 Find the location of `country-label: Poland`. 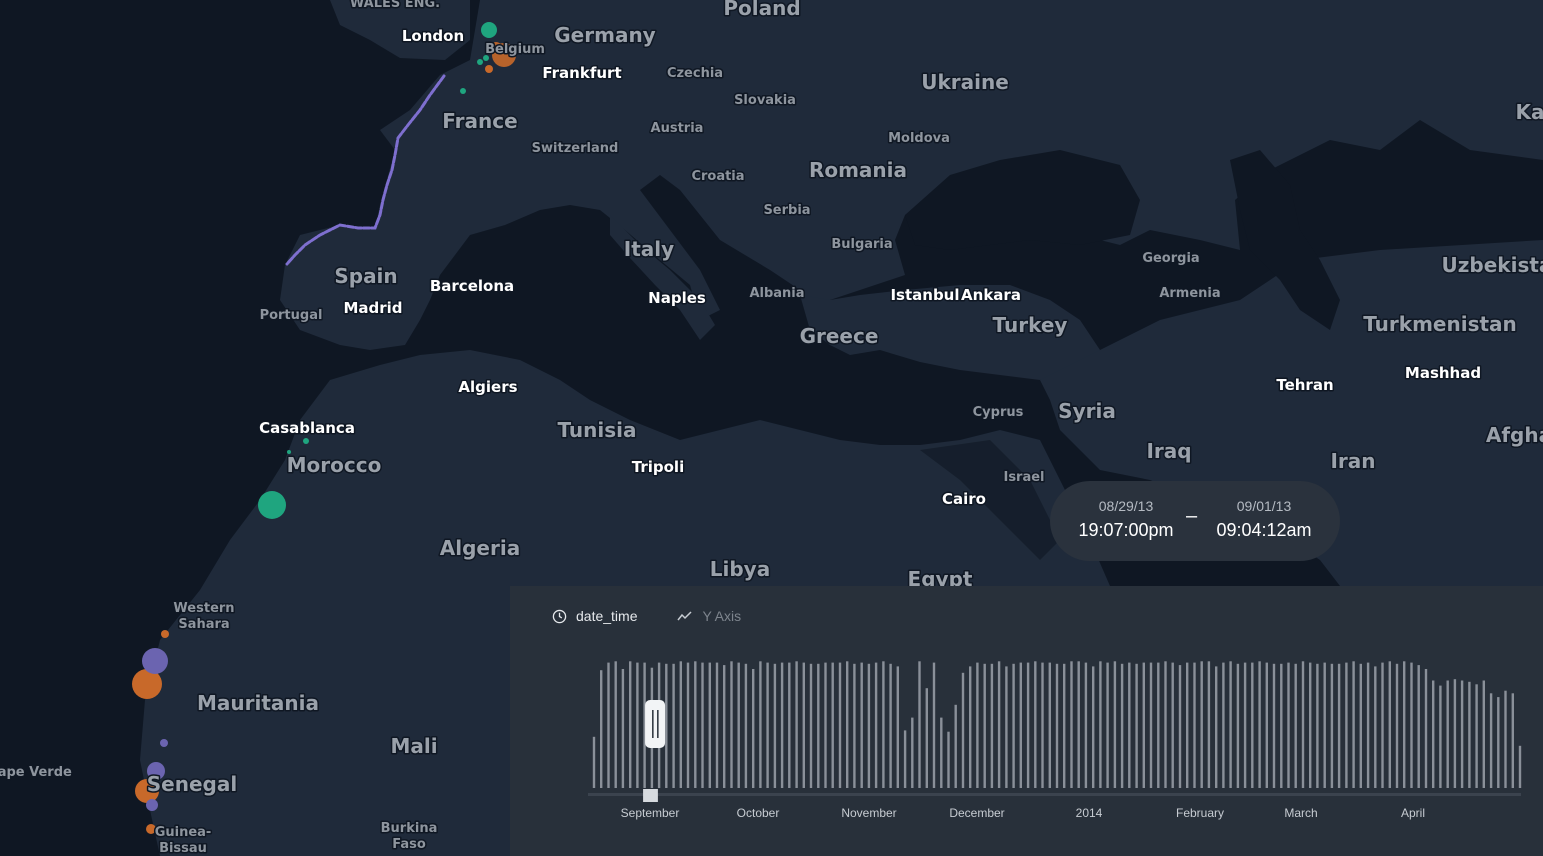

country-label: Poland is located at coordinates (761, 10).